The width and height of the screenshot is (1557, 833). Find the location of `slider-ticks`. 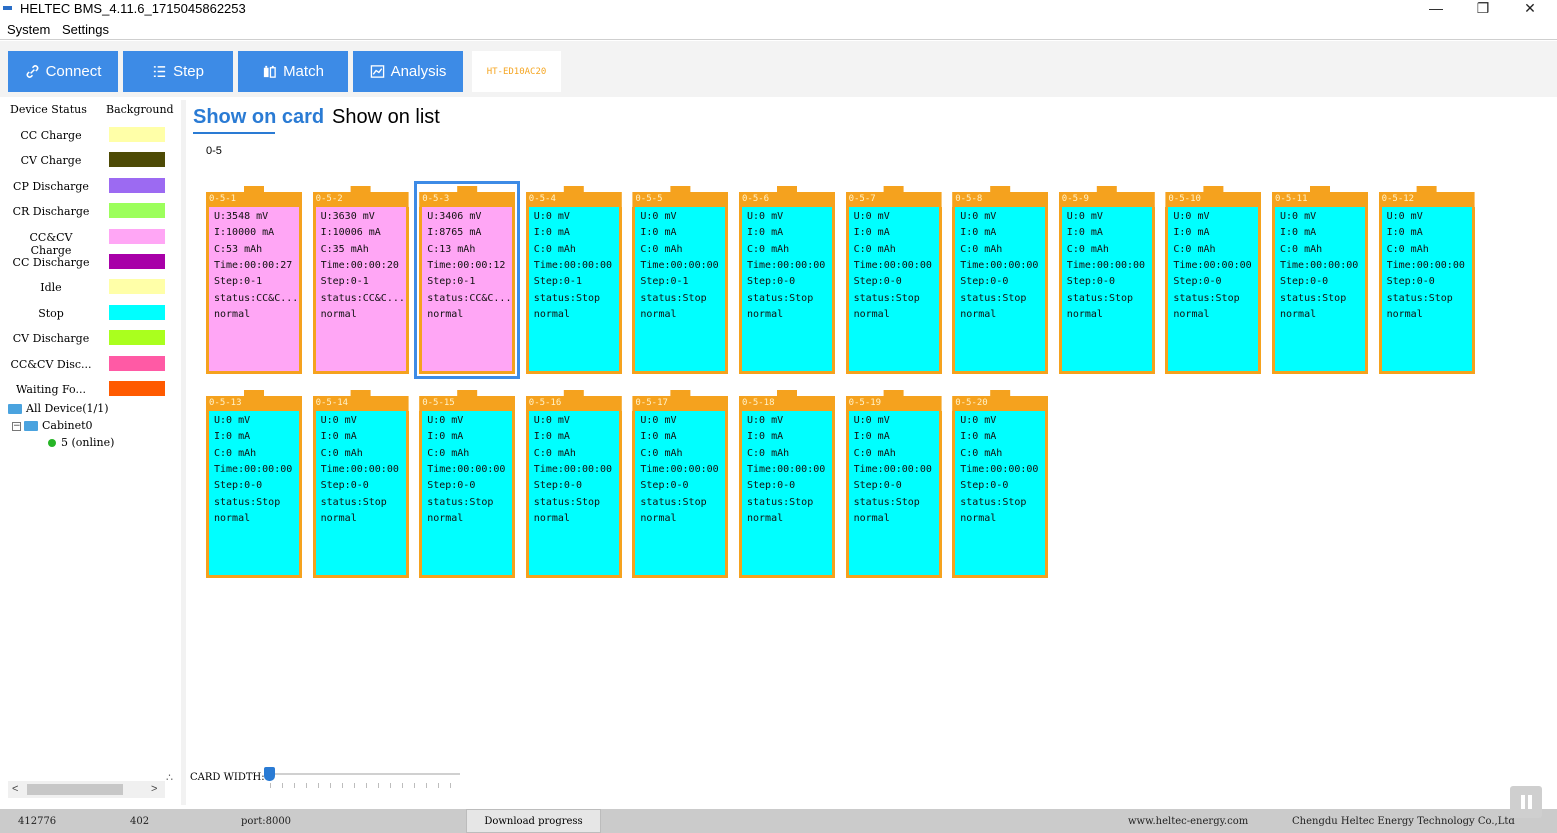

slider-ticks is located at coordinates (365, 785).